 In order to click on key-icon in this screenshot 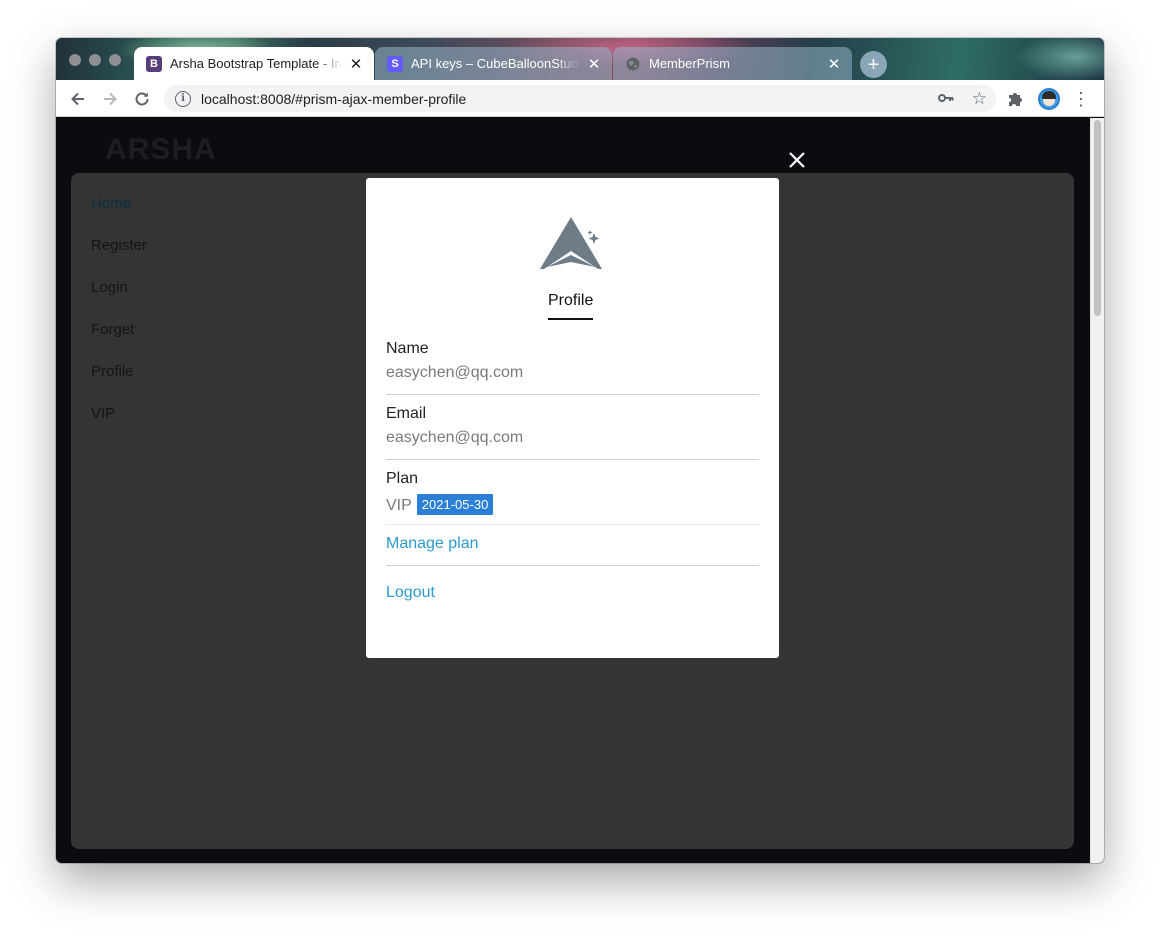, I will do `click(945, 98)`.